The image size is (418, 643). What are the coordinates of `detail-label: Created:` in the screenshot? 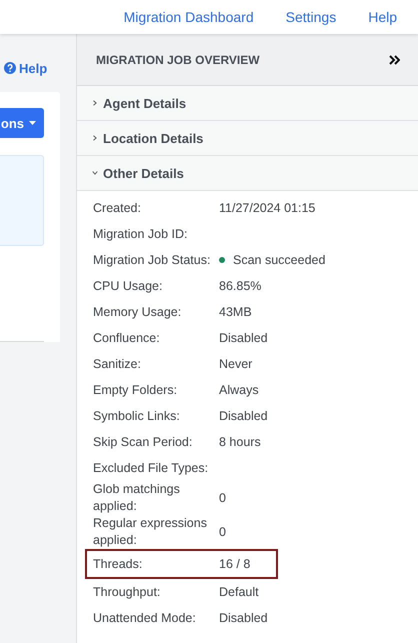 It's located at (117, 208).